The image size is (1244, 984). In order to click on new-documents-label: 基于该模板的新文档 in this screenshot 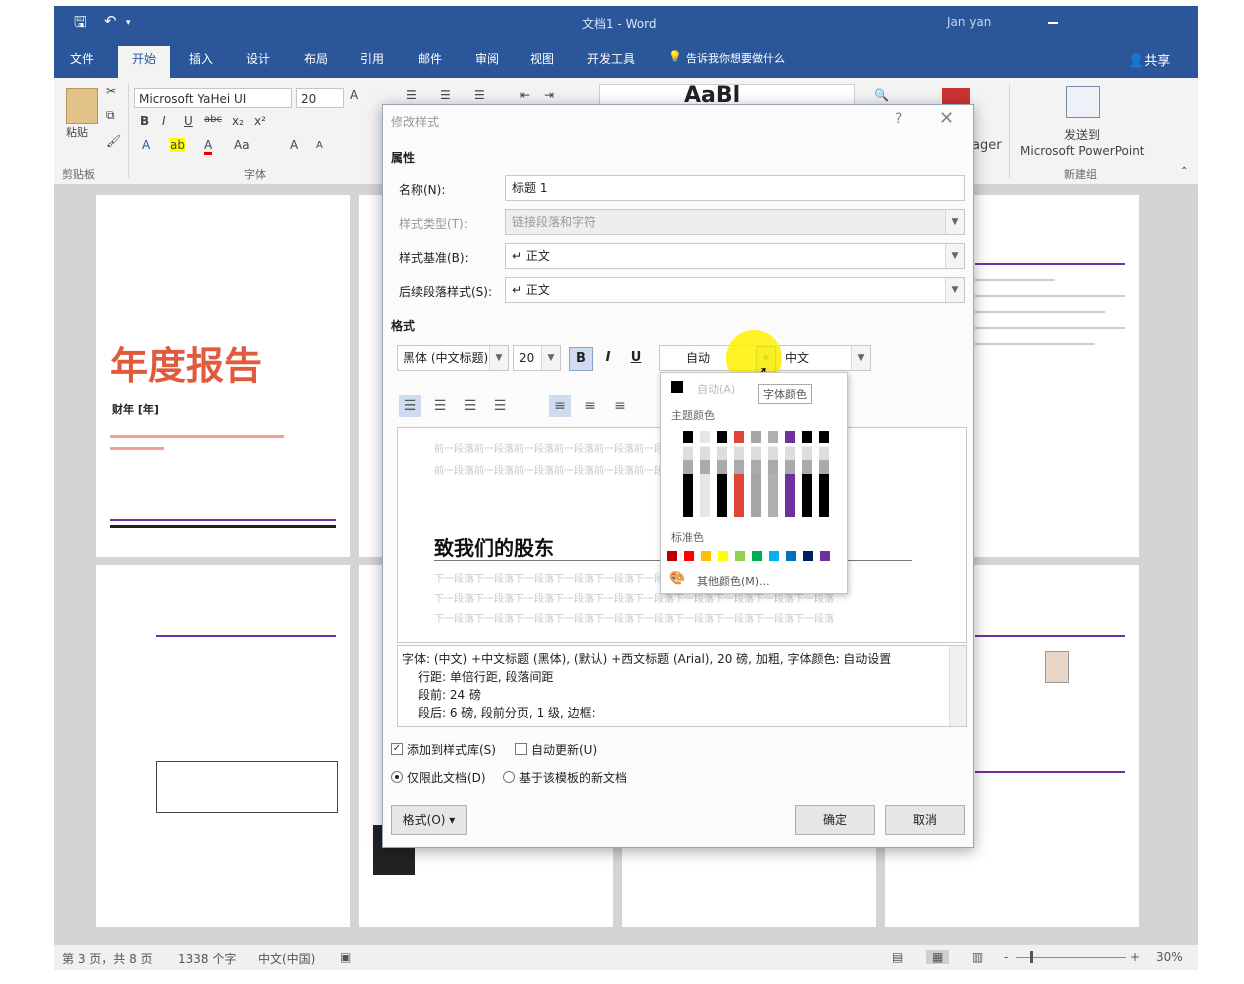, I will do `click(573, 777)`.